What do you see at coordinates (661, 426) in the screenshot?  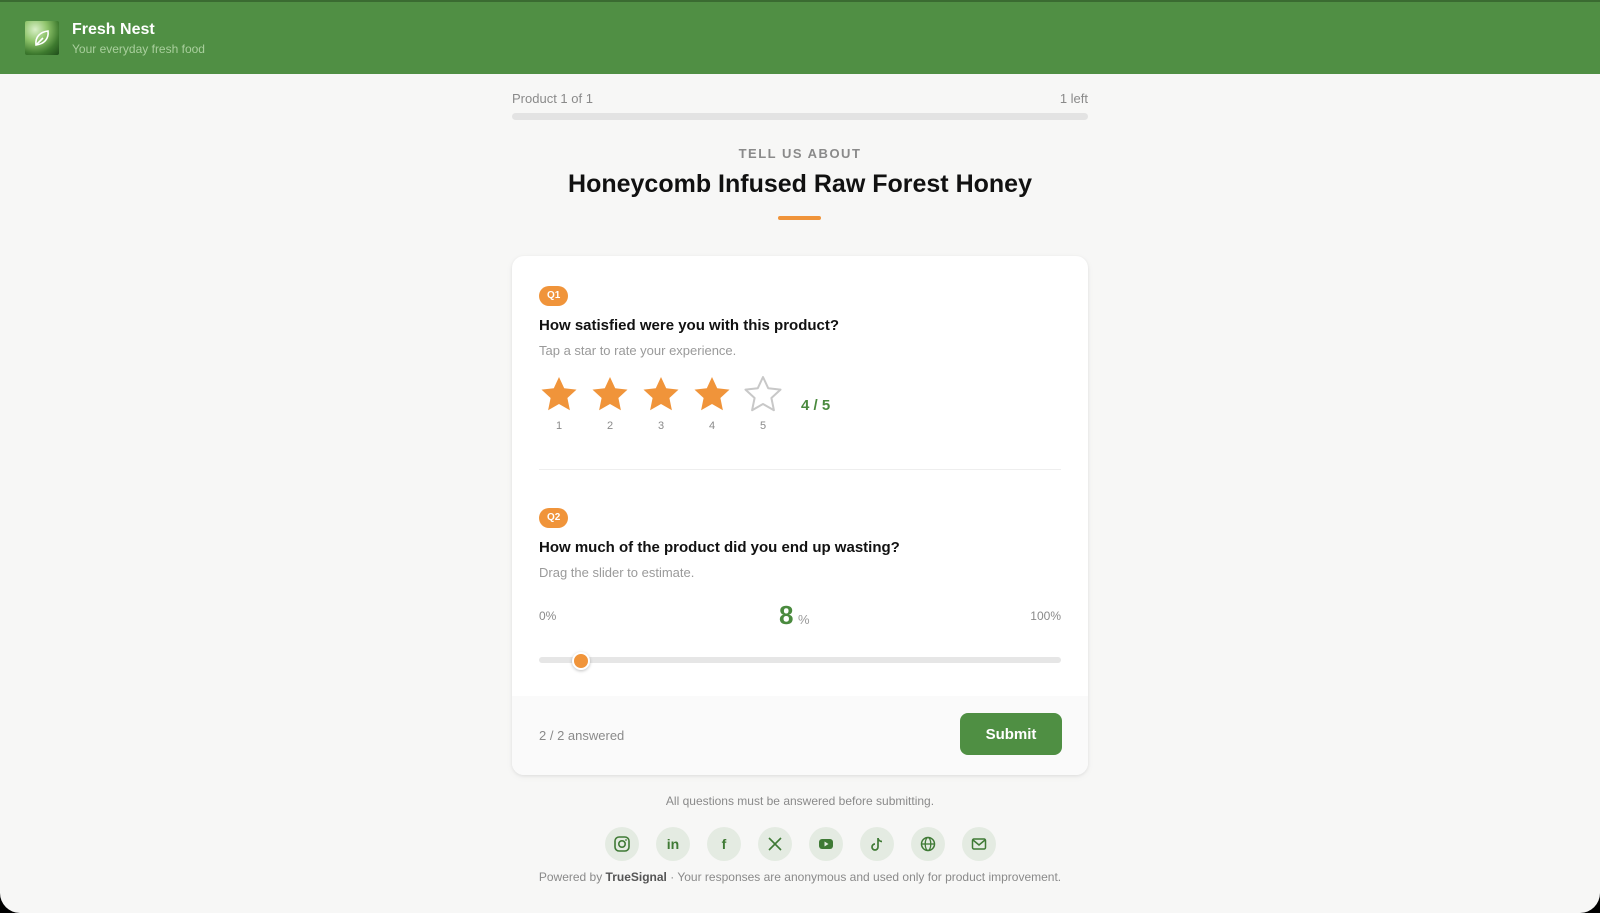 I see `star-3-label: 3` at bounding box center [661, 426].